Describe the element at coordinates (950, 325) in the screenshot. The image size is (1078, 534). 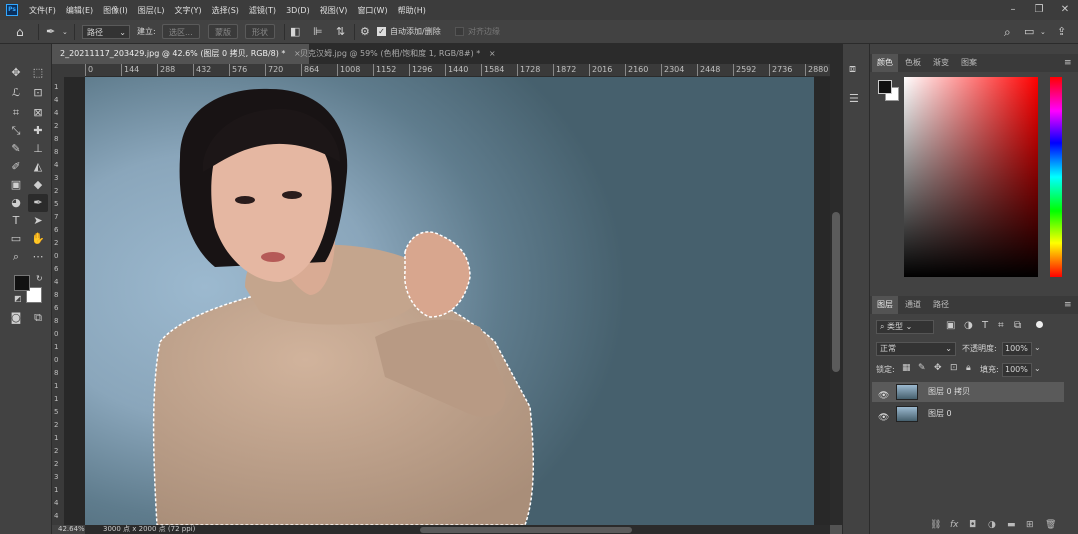
I see `filter-pixel-icon: ▣` at that location.